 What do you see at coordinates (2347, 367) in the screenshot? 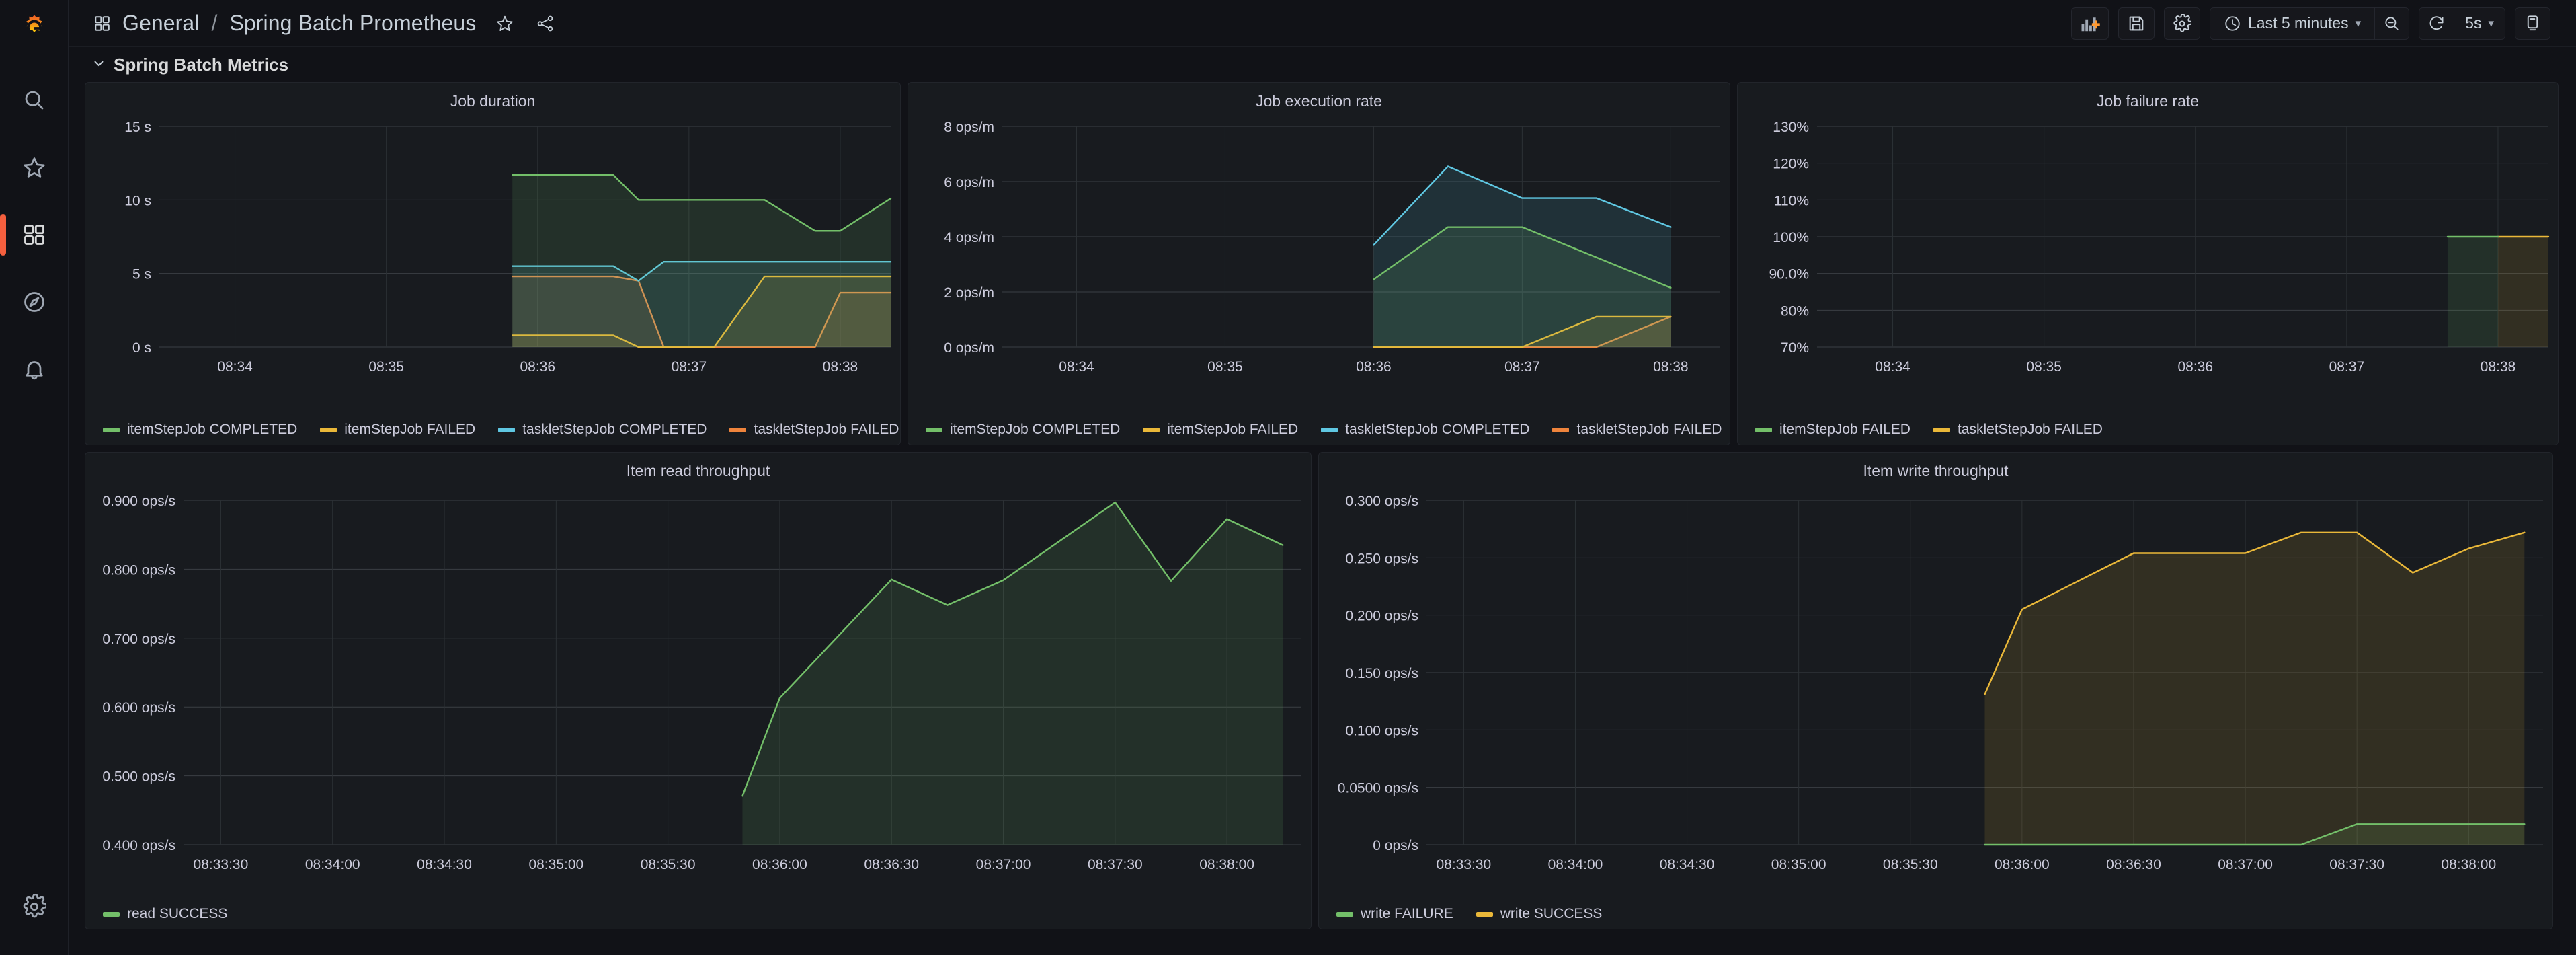
I see `svg-text: 08:37` at bounding box center [2347, 367].